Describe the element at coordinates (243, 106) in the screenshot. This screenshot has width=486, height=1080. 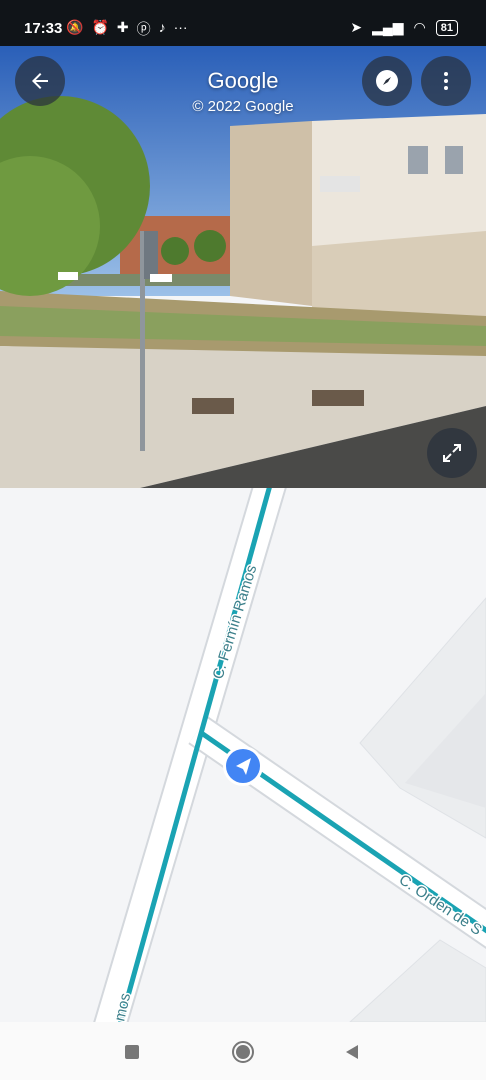
I see `street-view-copyright: © 2022 Google` at that location.